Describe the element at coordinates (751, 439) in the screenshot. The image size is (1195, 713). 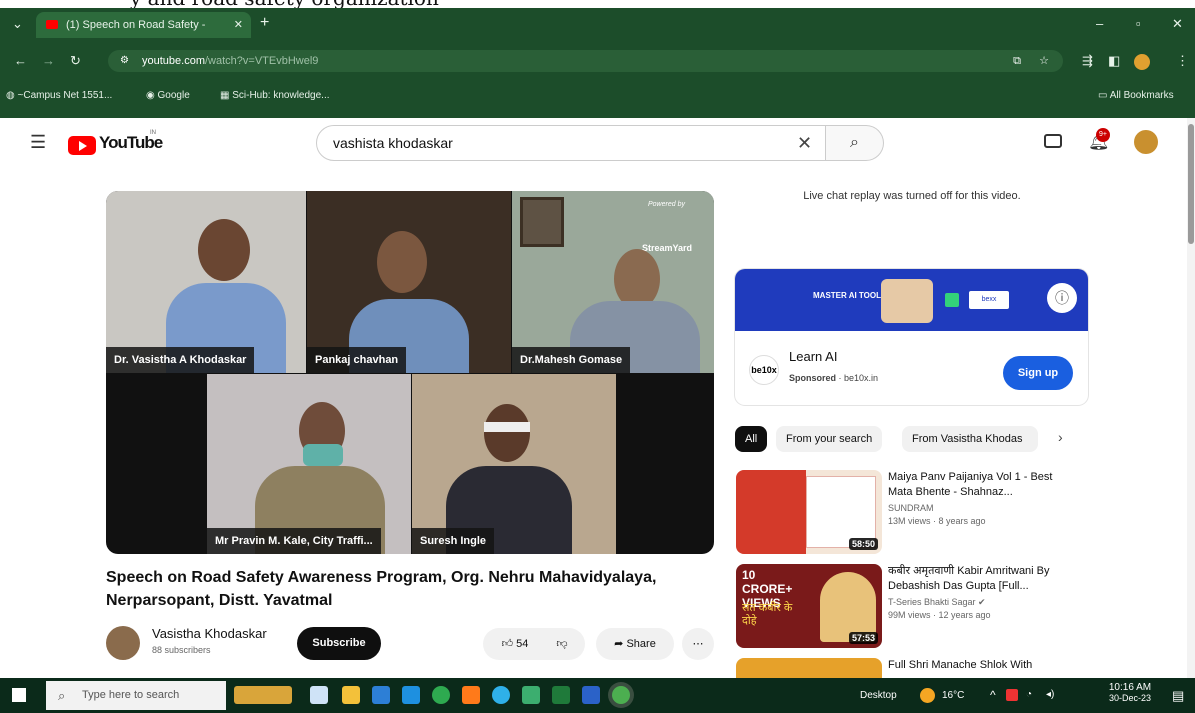
I see `chip-all: All` at that location.